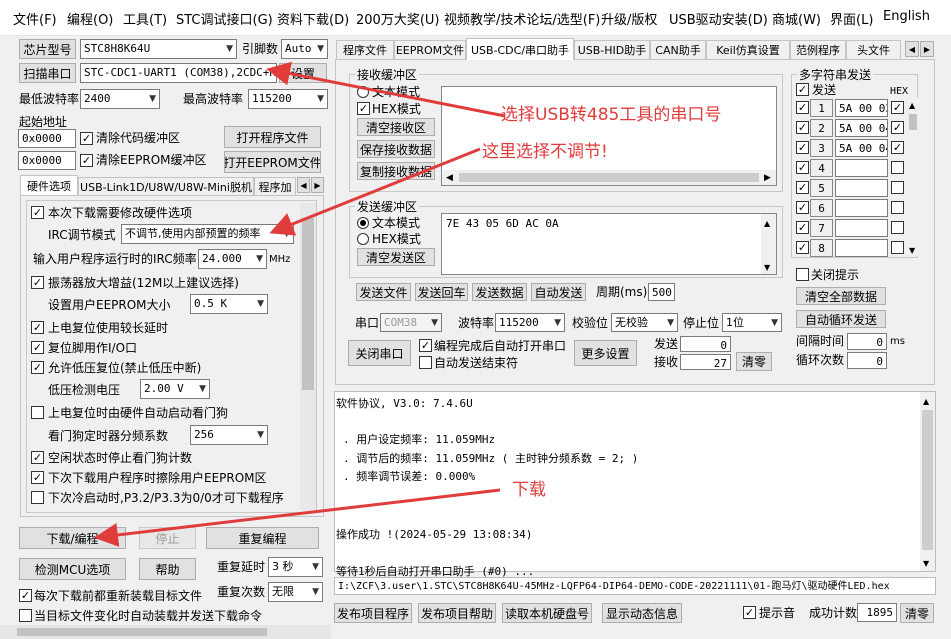 This screenshot has height=639, width=951. What do you see at coordinates (313, 18) in the screenshot?
I see `menu-download: 资料下载(D)` at bounding box center [313, 18].